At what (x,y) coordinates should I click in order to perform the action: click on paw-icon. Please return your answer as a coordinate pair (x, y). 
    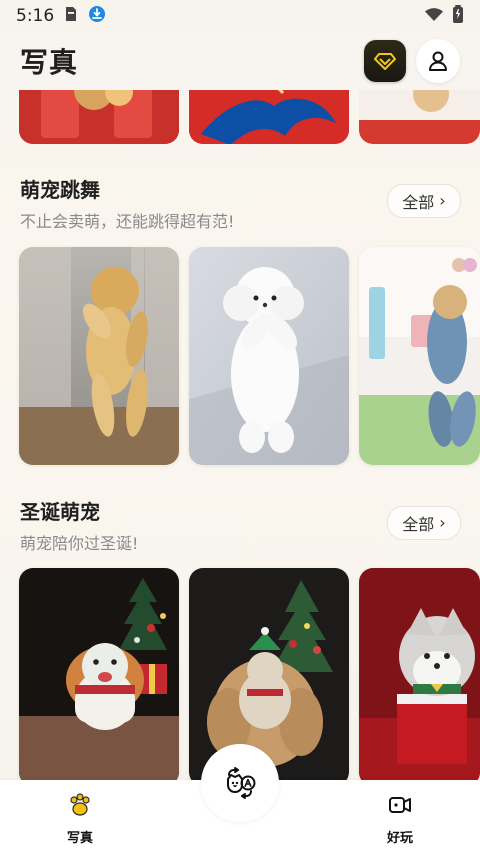
    Looking at the image, I should click on (80, 807).